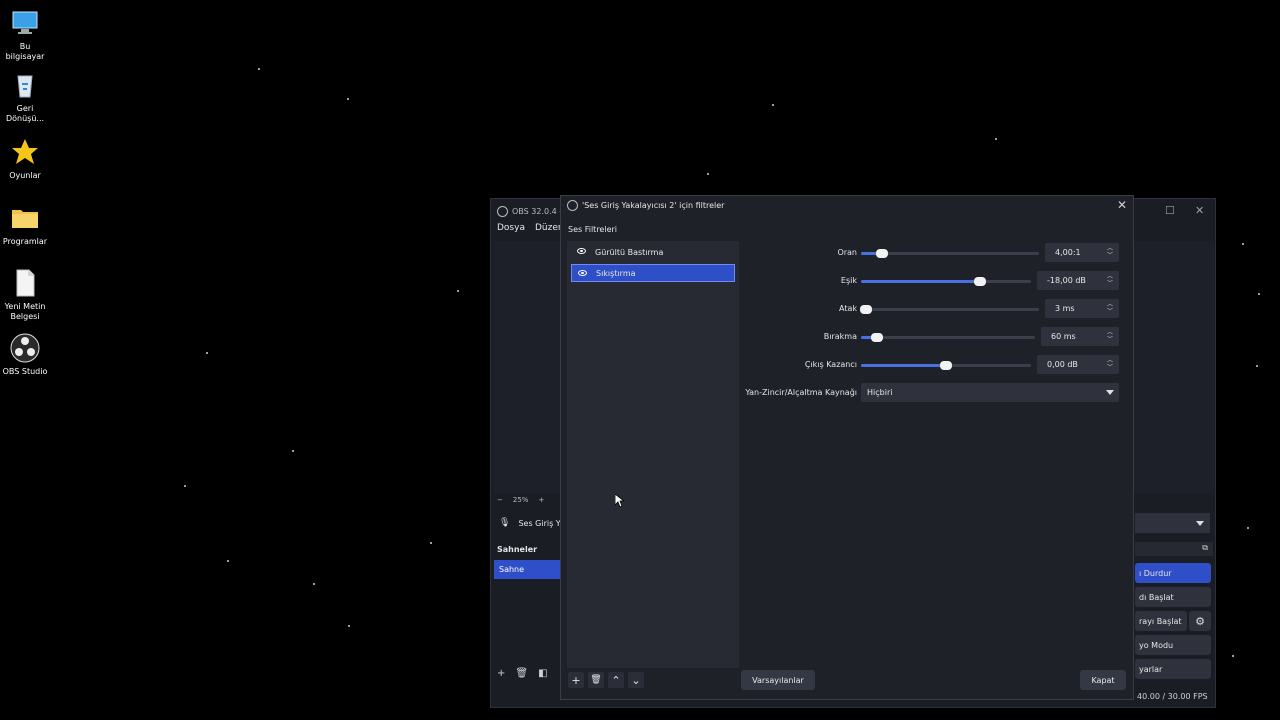 The height and width of the screenshot is (720, 1280). What do you see at coordinates (840, 336) in the screenshot?
I see `release-label: Bırakma` at bounding box center [840, 336].